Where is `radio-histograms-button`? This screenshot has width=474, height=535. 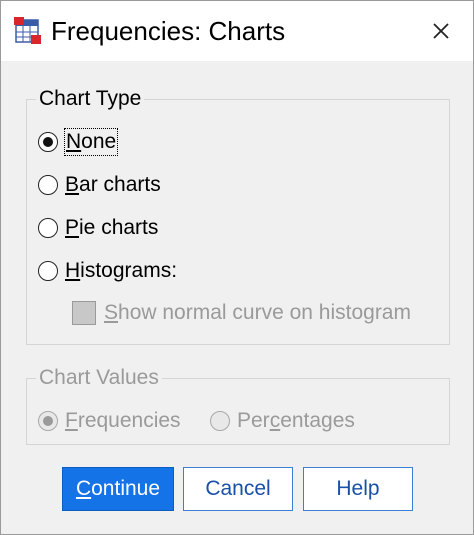
radio-histograms-button is located at coordinates (48, 271).